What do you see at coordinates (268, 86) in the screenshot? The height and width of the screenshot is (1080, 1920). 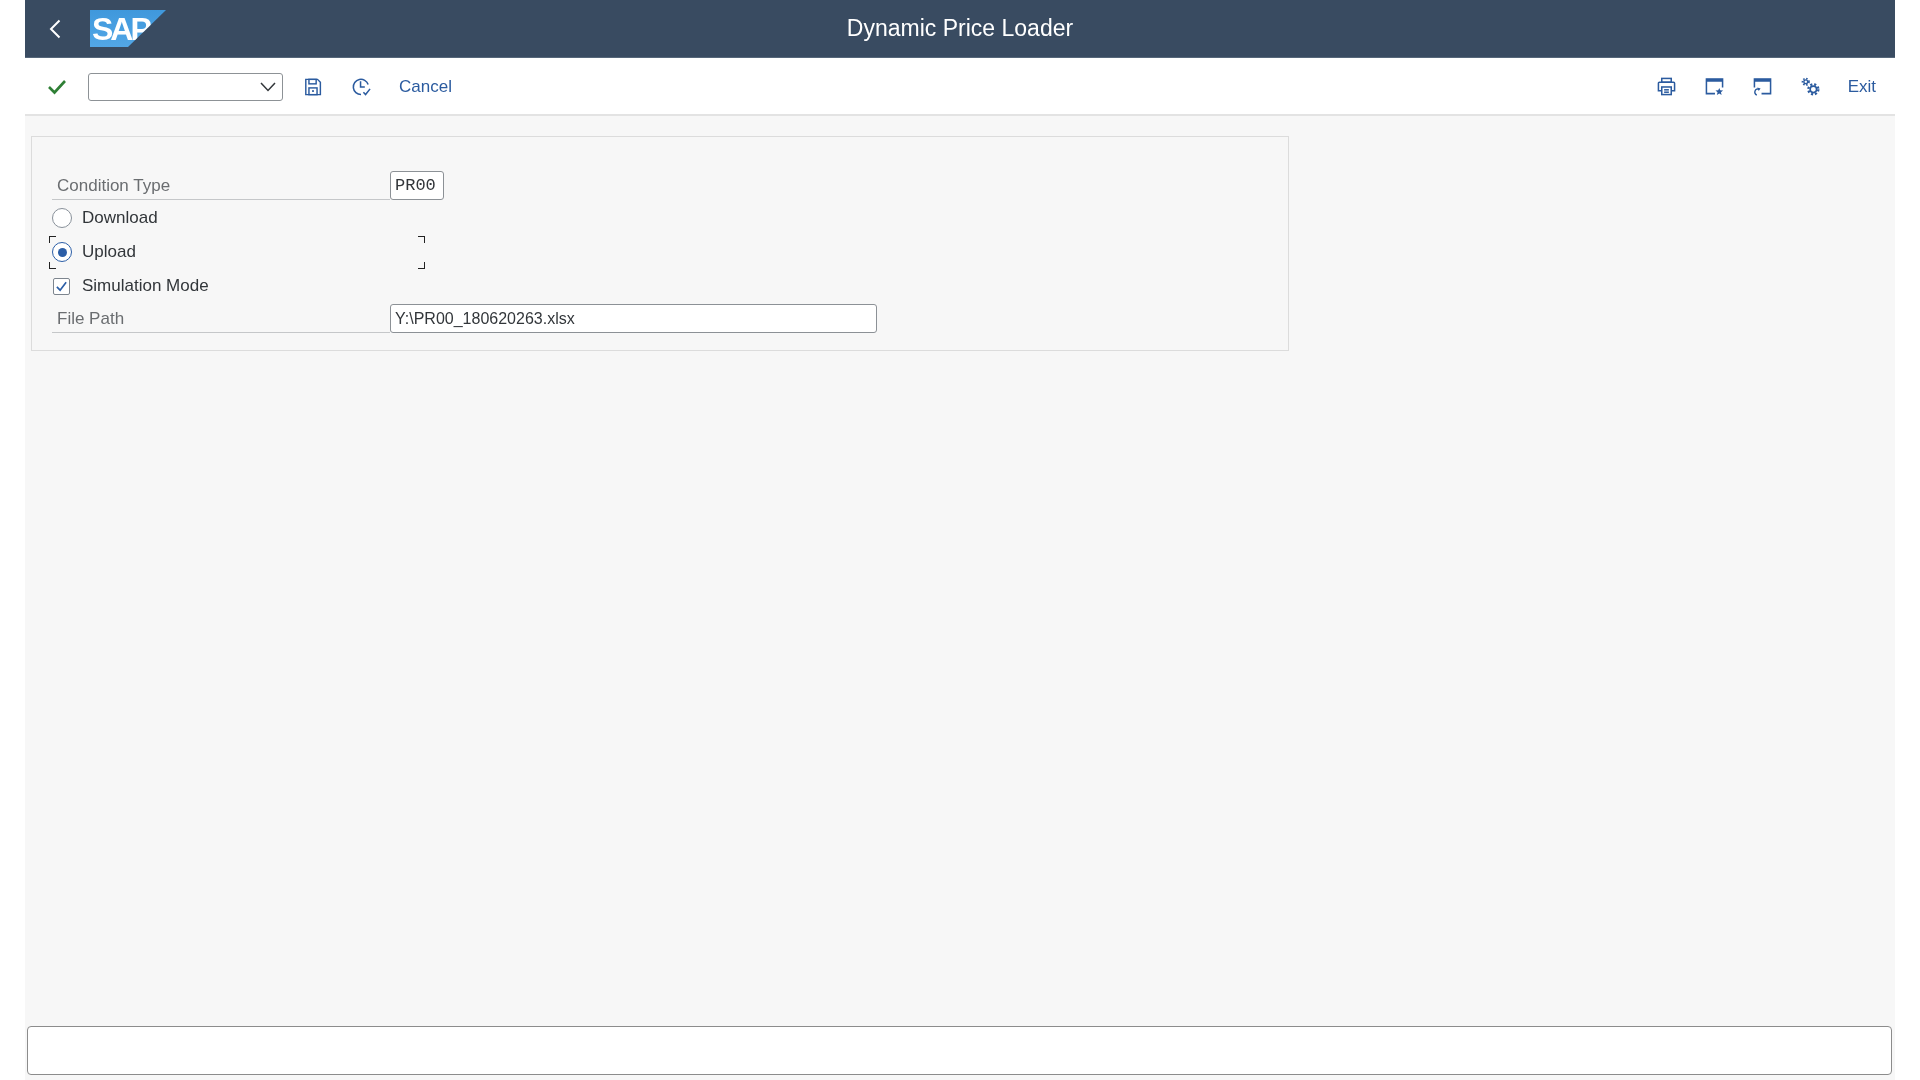 I see `chevron-down-icon` at bounding box center [268, 86].